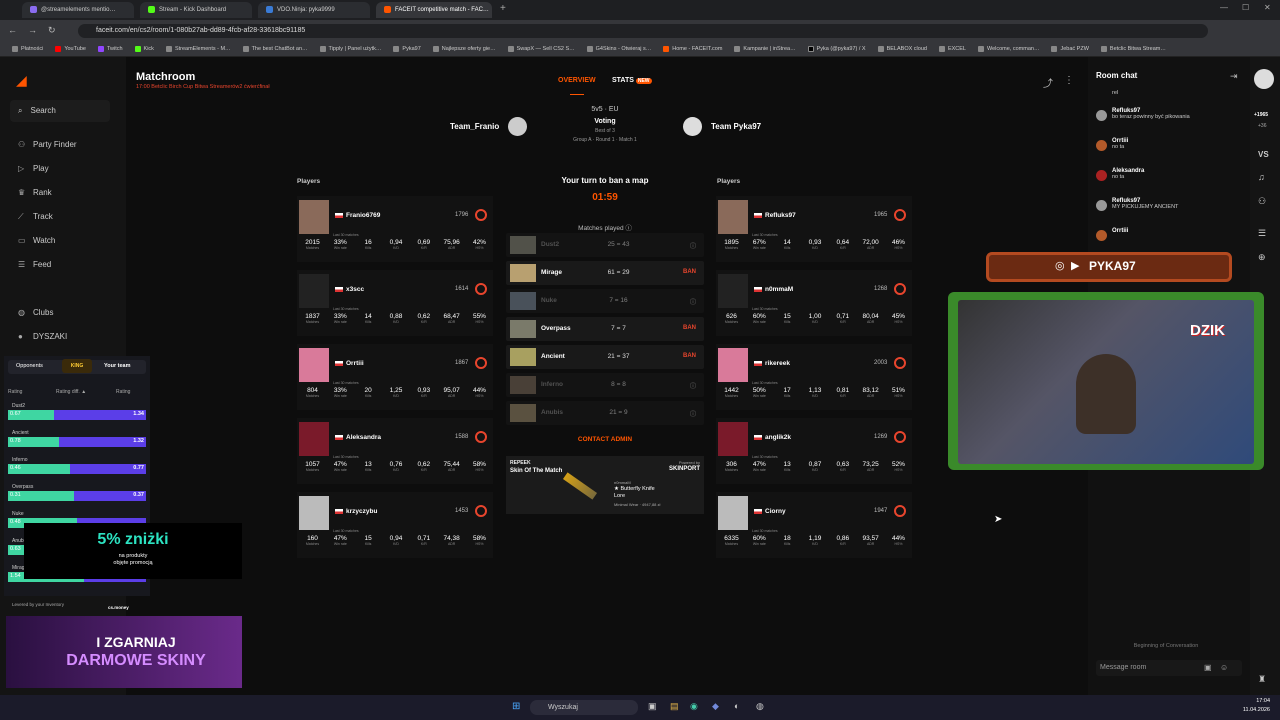  What do you see at coordinates (503, 8) in the screenshot?
I see `new-tab-icon: +` at bounding box center [503, 8].